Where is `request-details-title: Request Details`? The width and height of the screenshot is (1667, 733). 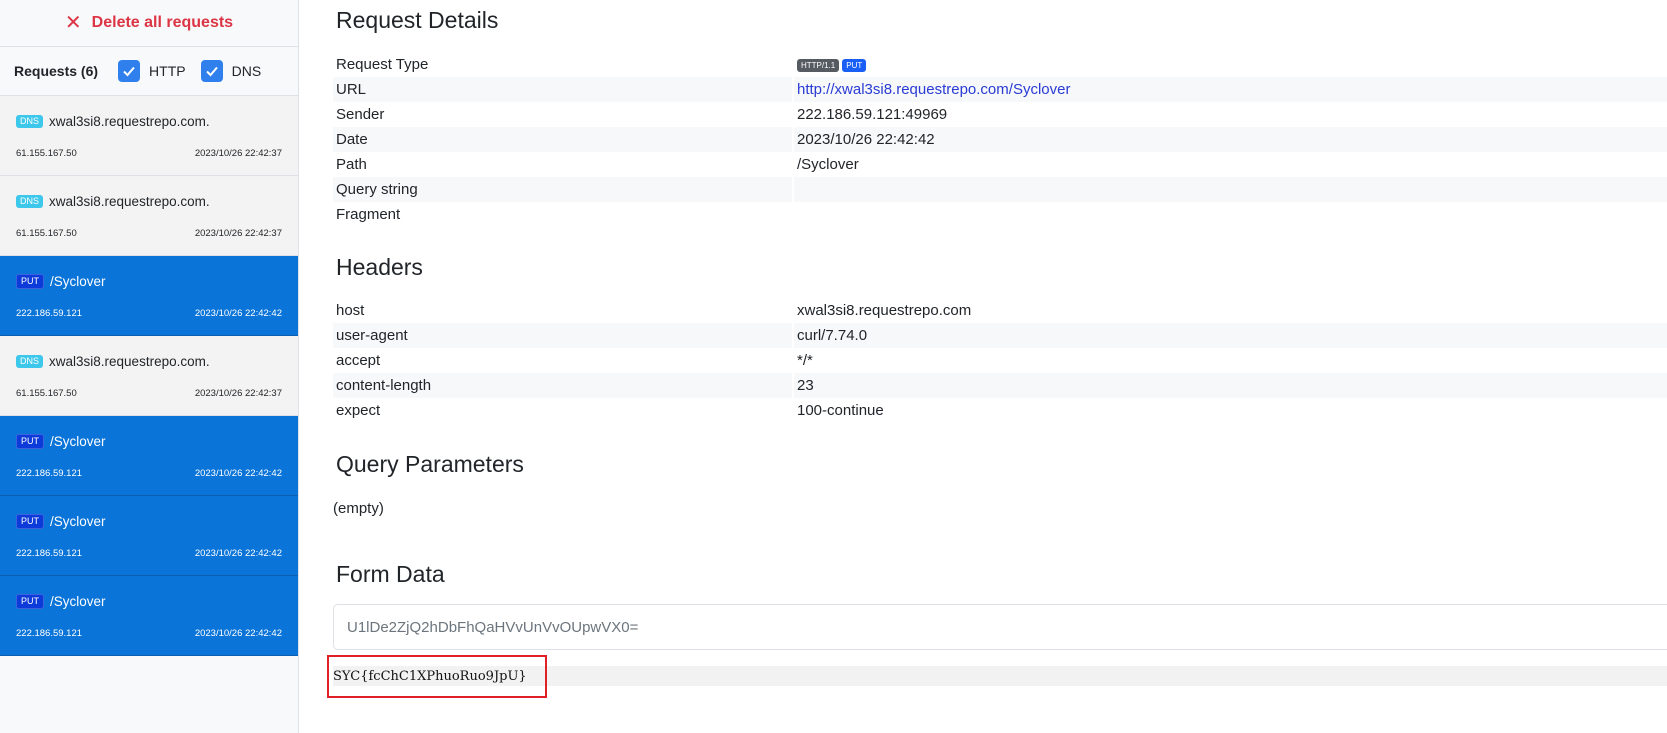 request-details-title: Request Details is located at coordinates (417, 20).